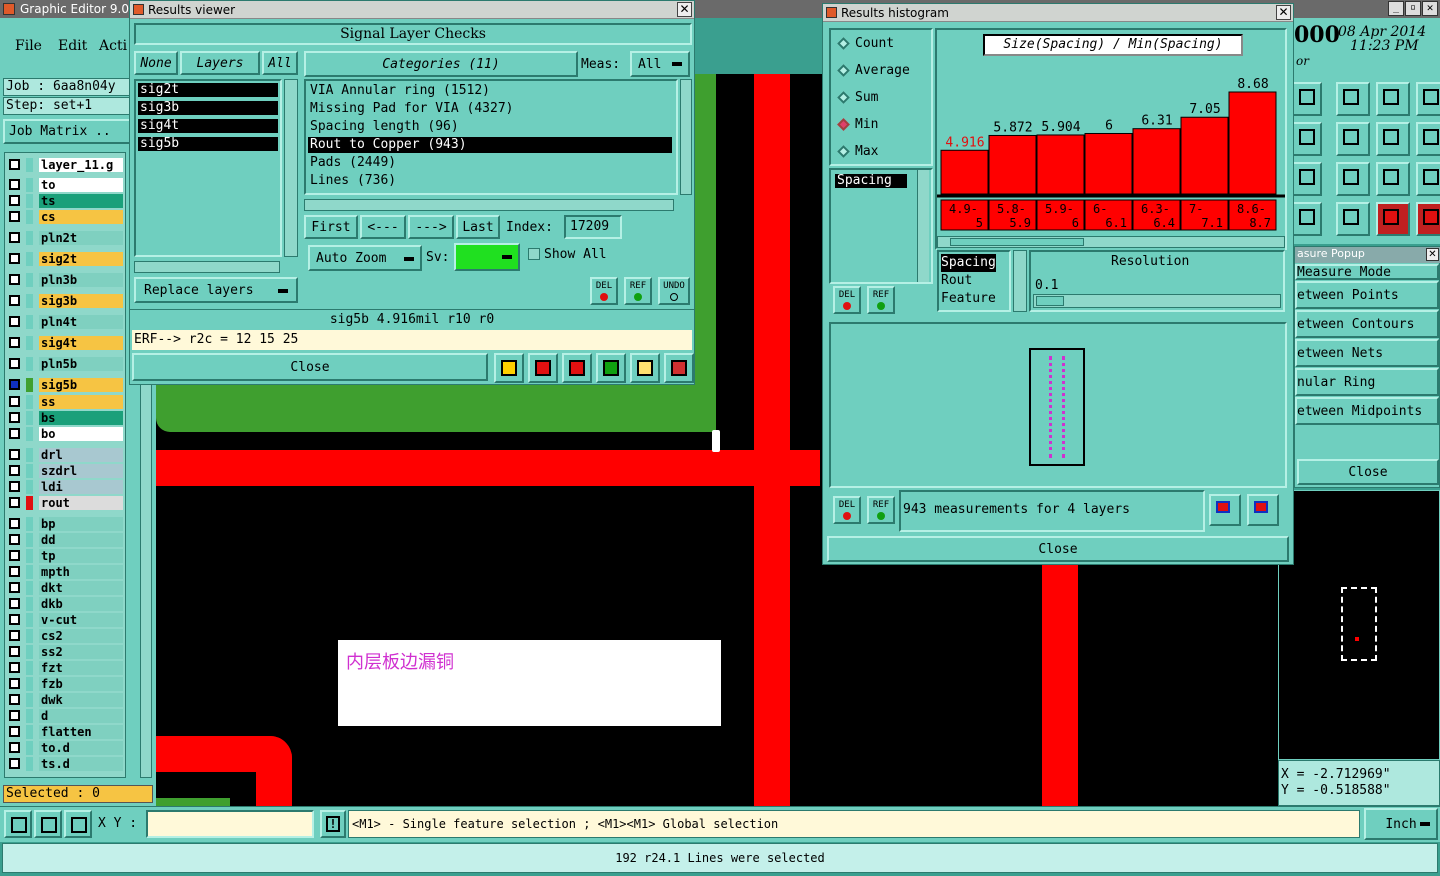 Image resolution: width=1440 pixels, height=876 pixels. What do you see at coordinates (509, 368) in the screenshot?
I see `zoom-result-button` at bounding box center [509, 368].